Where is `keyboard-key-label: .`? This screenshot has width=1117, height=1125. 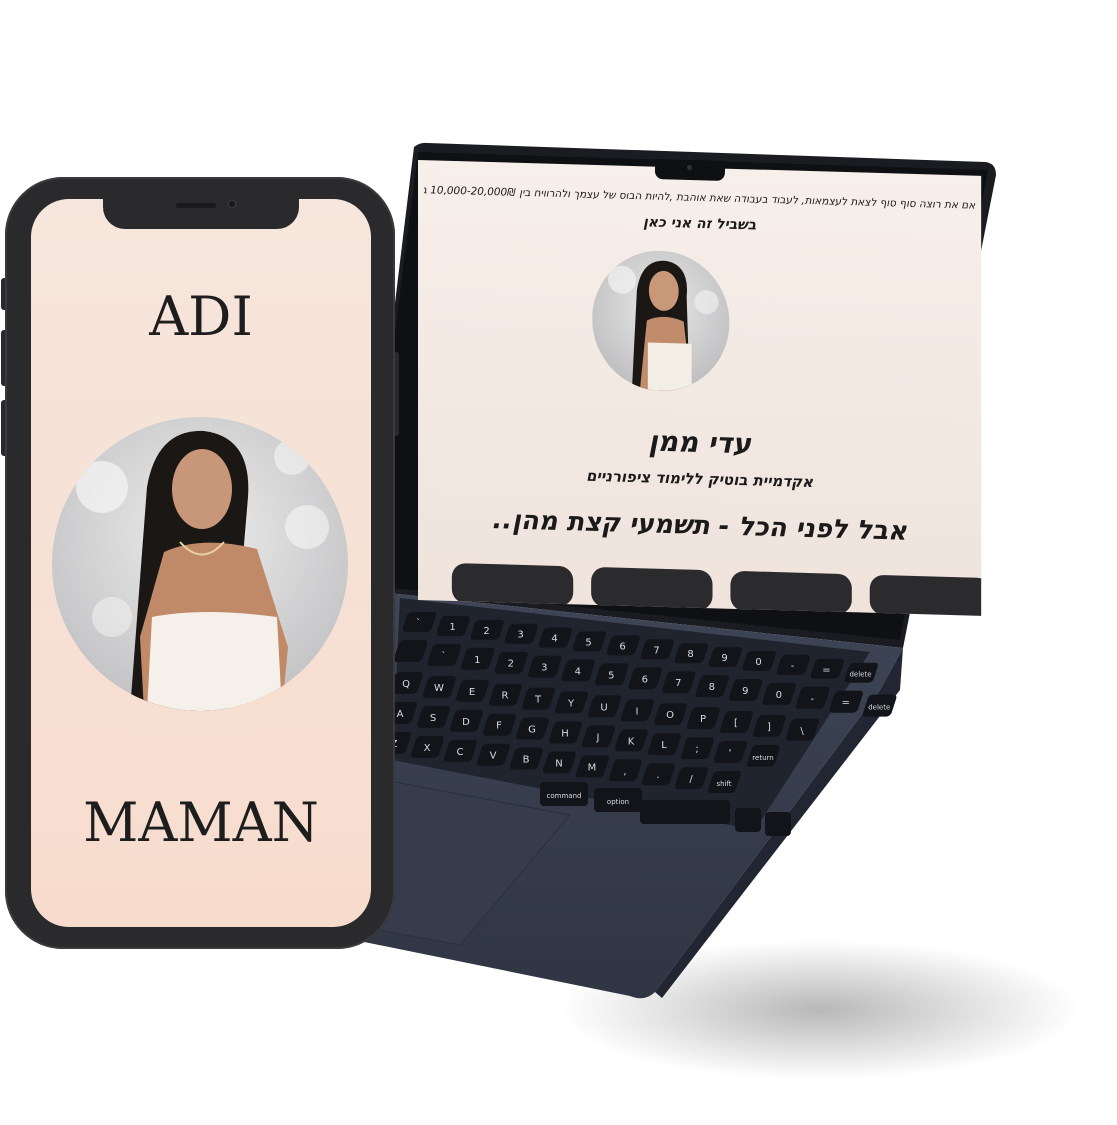
keyboard-key-label: . is located at coordinates (657, 775).